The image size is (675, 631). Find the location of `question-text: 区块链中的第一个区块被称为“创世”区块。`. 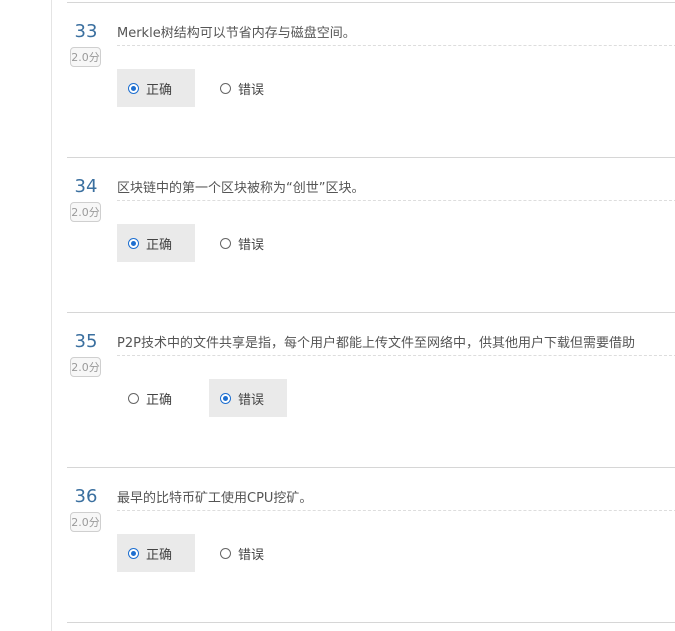

question-text: 区块链中的第一个区块被称为“创世”区块。 is located at coordinates (396, 190).